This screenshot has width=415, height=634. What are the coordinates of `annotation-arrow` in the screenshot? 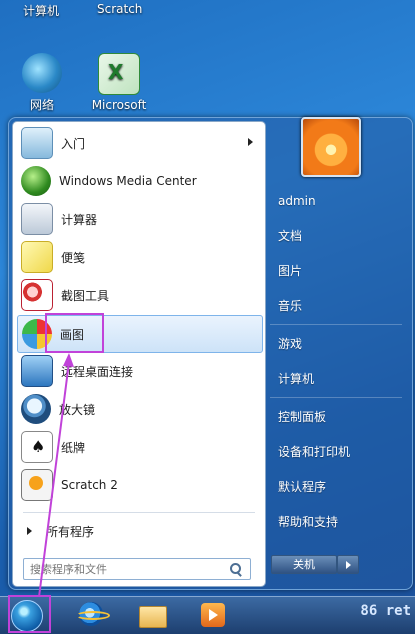 It's located at (56, 475).